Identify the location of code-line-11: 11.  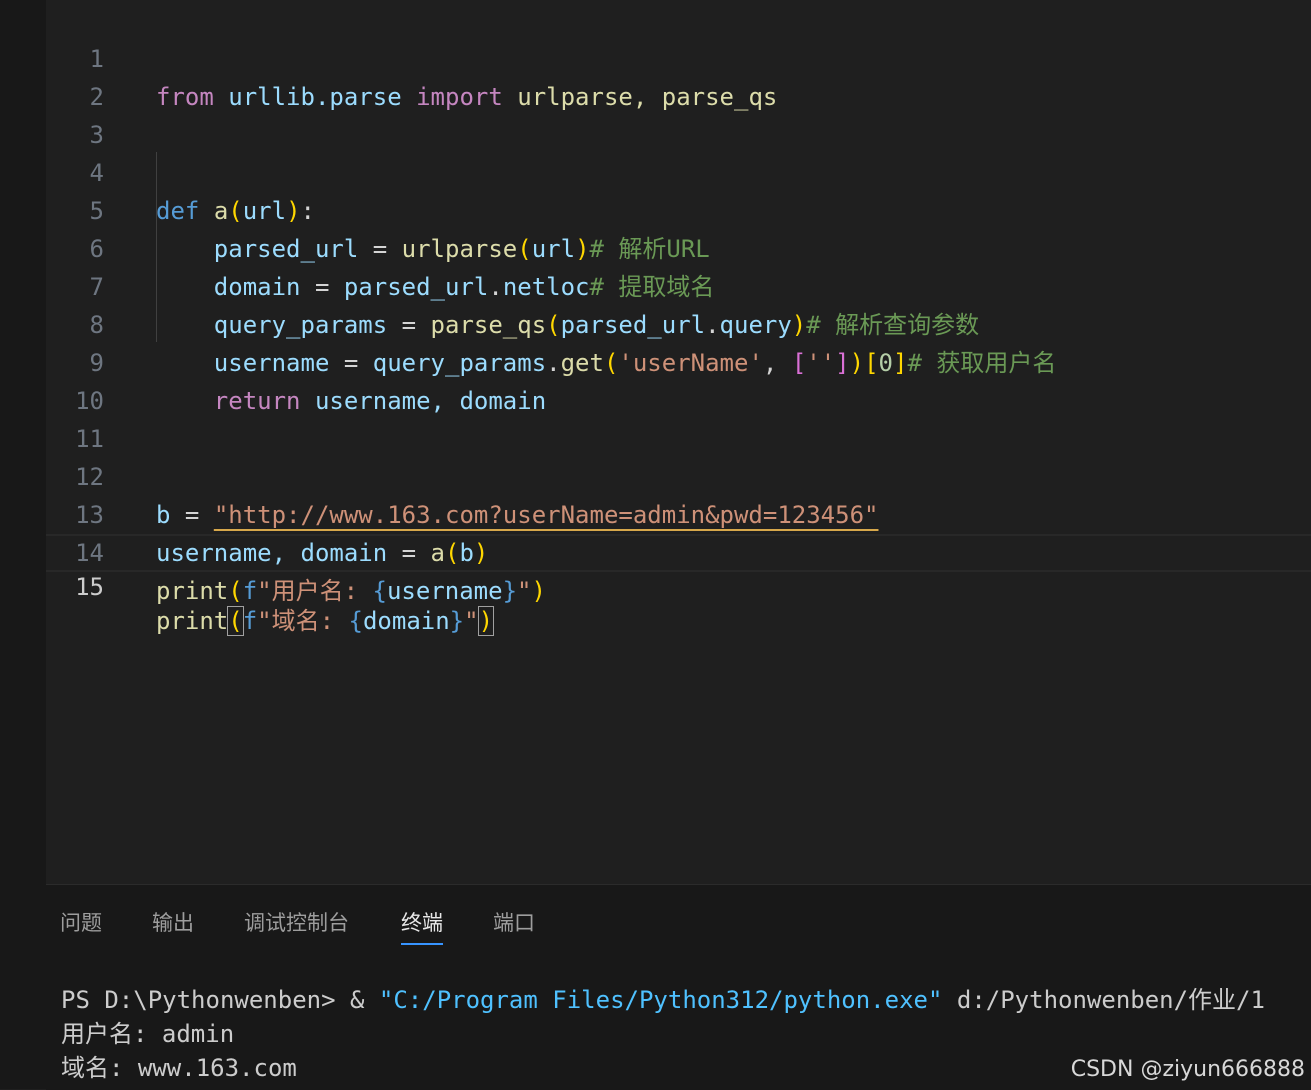
(678, 417).